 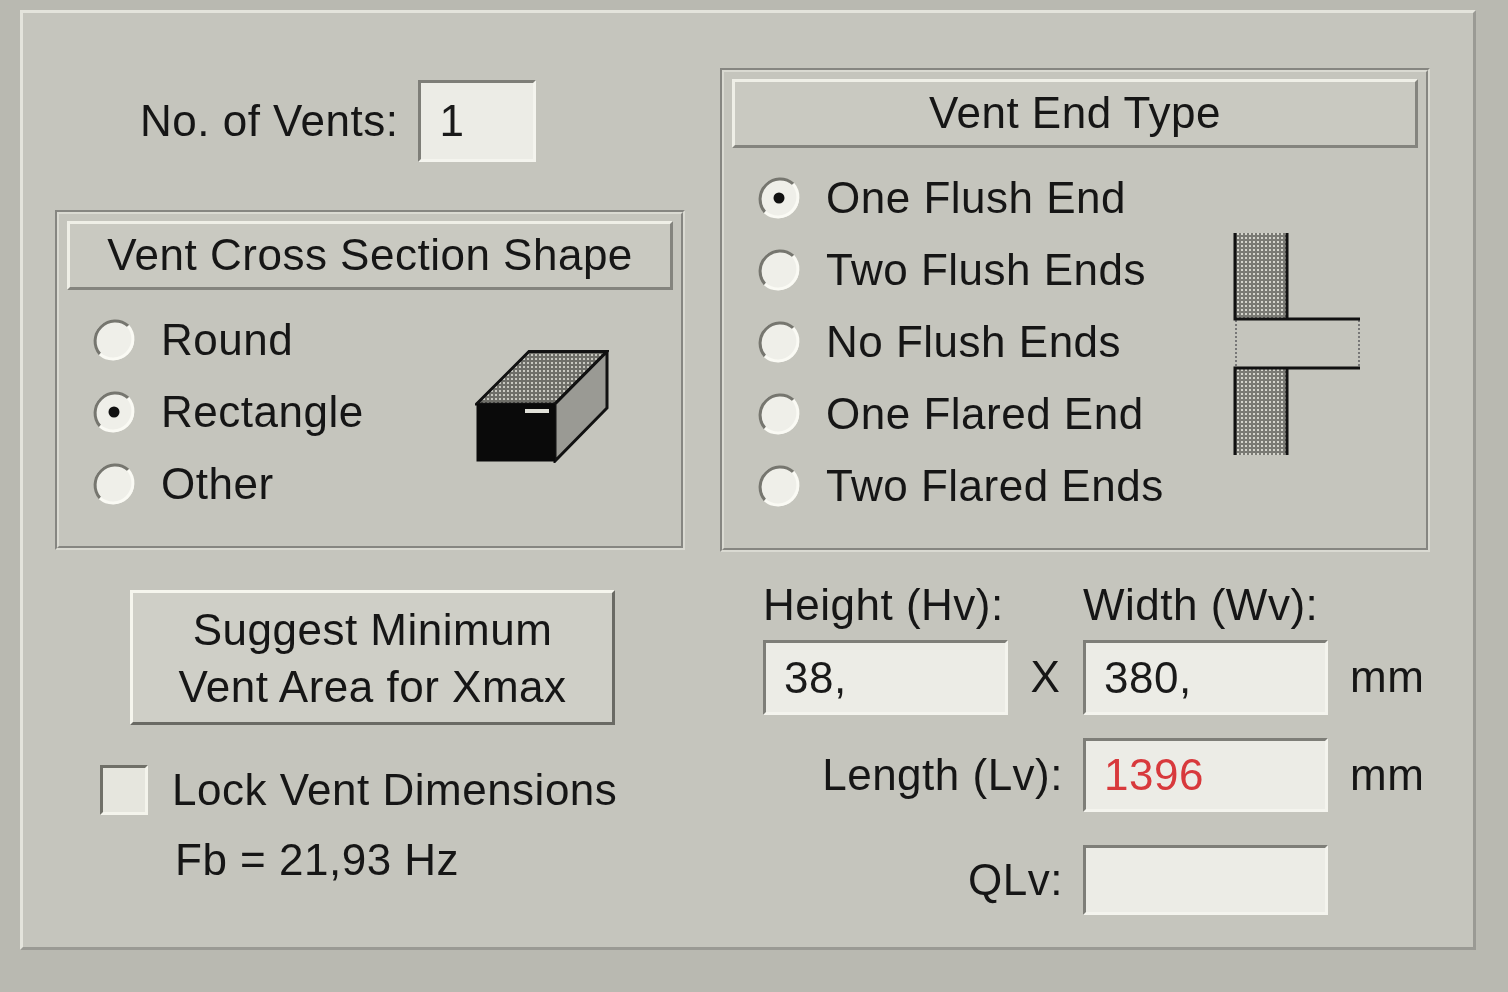 I want to click on option-label: One Flush End, so click(x=976, y=198).